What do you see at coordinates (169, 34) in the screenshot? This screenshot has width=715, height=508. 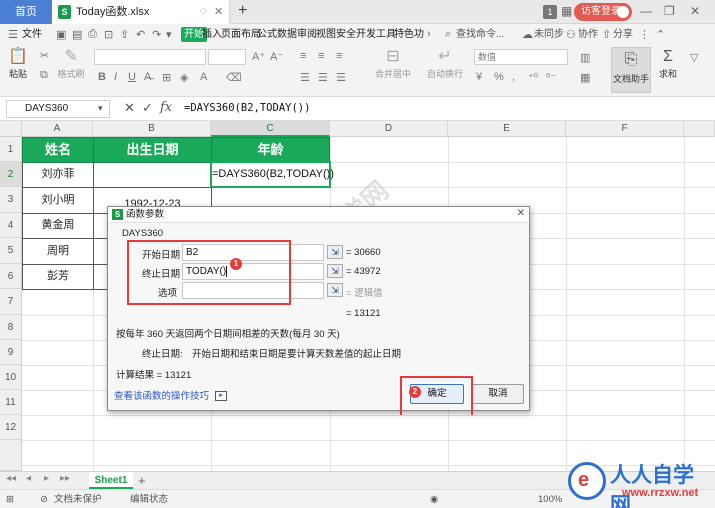 I see `more-icon: ▾` at bounding box center [169, 34].